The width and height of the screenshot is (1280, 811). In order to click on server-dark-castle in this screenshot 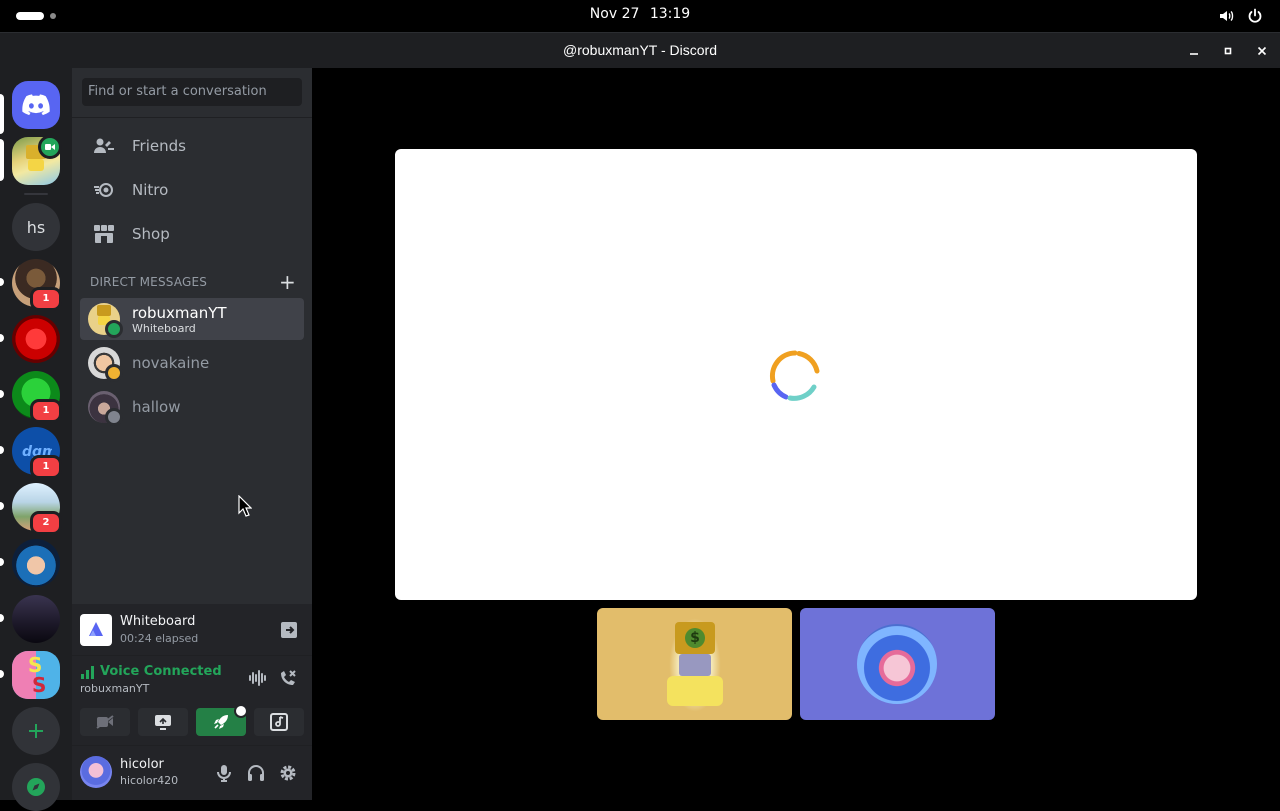, I will do `click(36, 619)`.